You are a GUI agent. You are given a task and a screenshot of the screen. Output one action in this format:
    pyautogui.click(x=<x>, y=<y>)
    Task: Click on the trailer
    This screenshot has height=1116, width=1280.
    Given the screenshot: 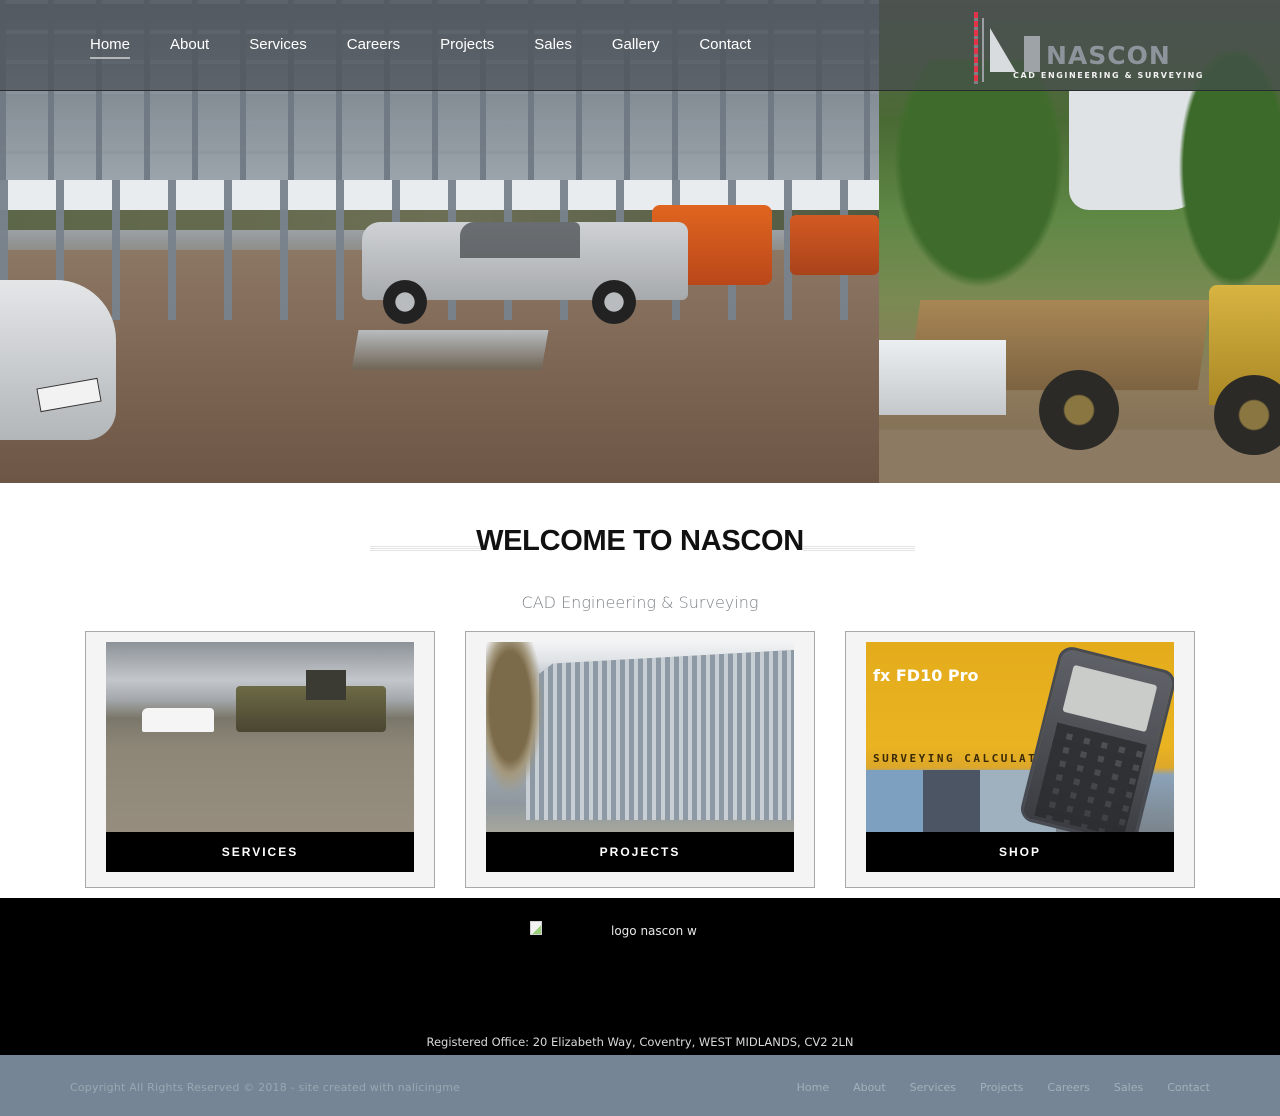 What is the action you would take?
    pyautogui.click(x=942, y=377)
    